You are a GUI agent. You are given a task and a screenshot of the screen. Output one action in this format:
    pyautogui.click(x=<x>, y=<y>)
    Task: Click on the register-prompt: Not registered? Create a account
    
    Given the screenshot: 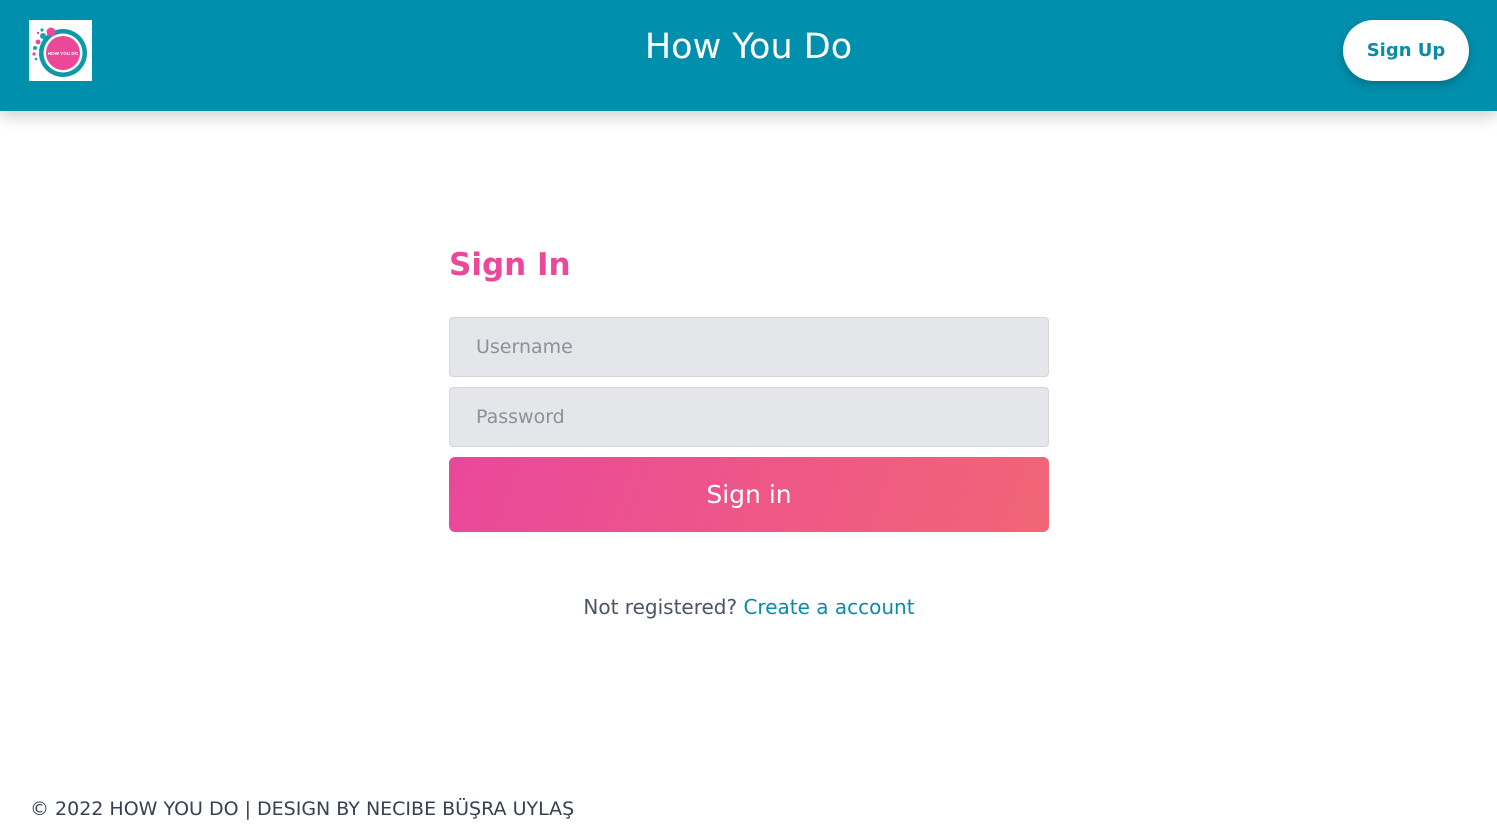 What is the action you would take?
    pyautogui.click(x=749, y=607)
    